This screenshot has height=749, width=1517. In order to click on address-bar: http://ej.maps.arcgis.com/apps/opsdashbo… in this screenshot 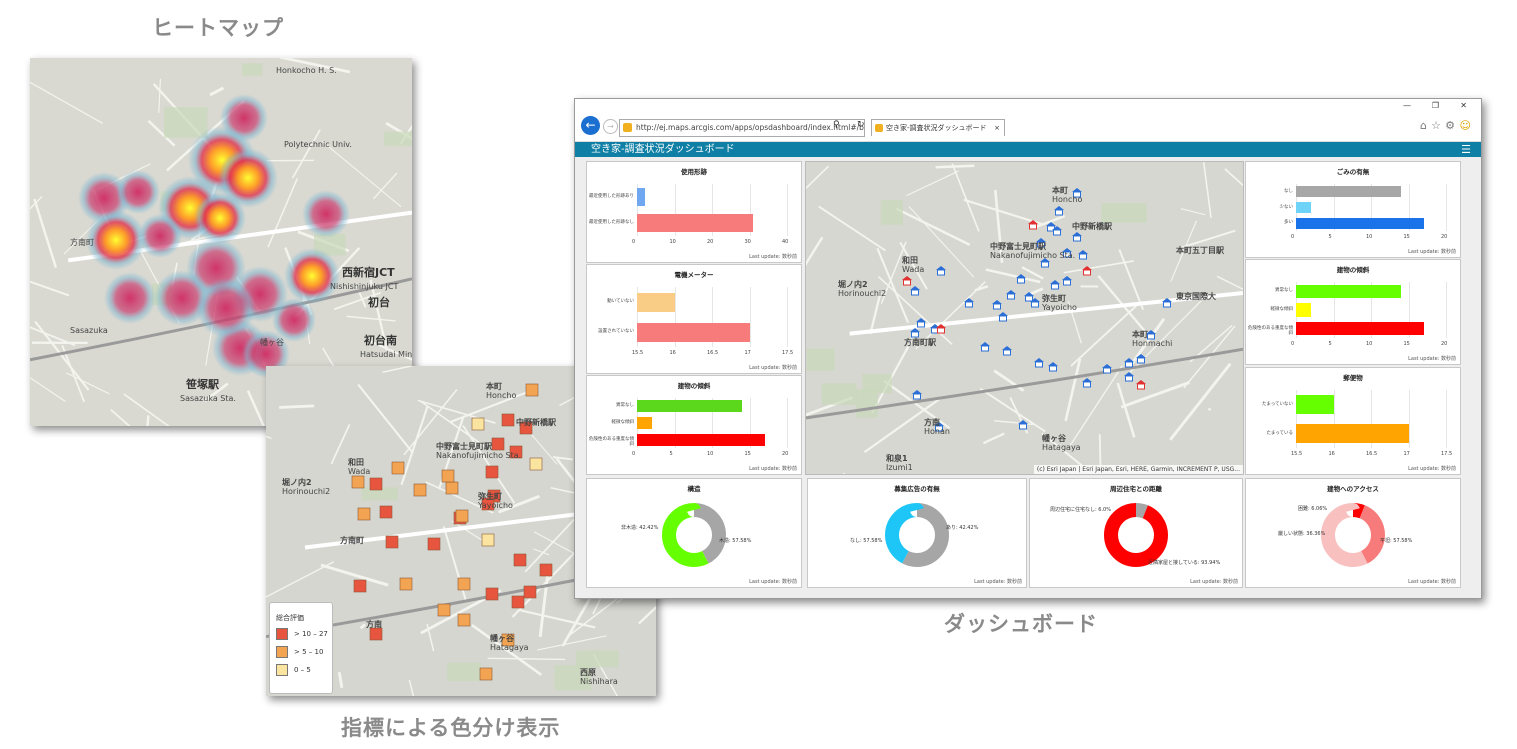, I will do `click(742, 128)`.